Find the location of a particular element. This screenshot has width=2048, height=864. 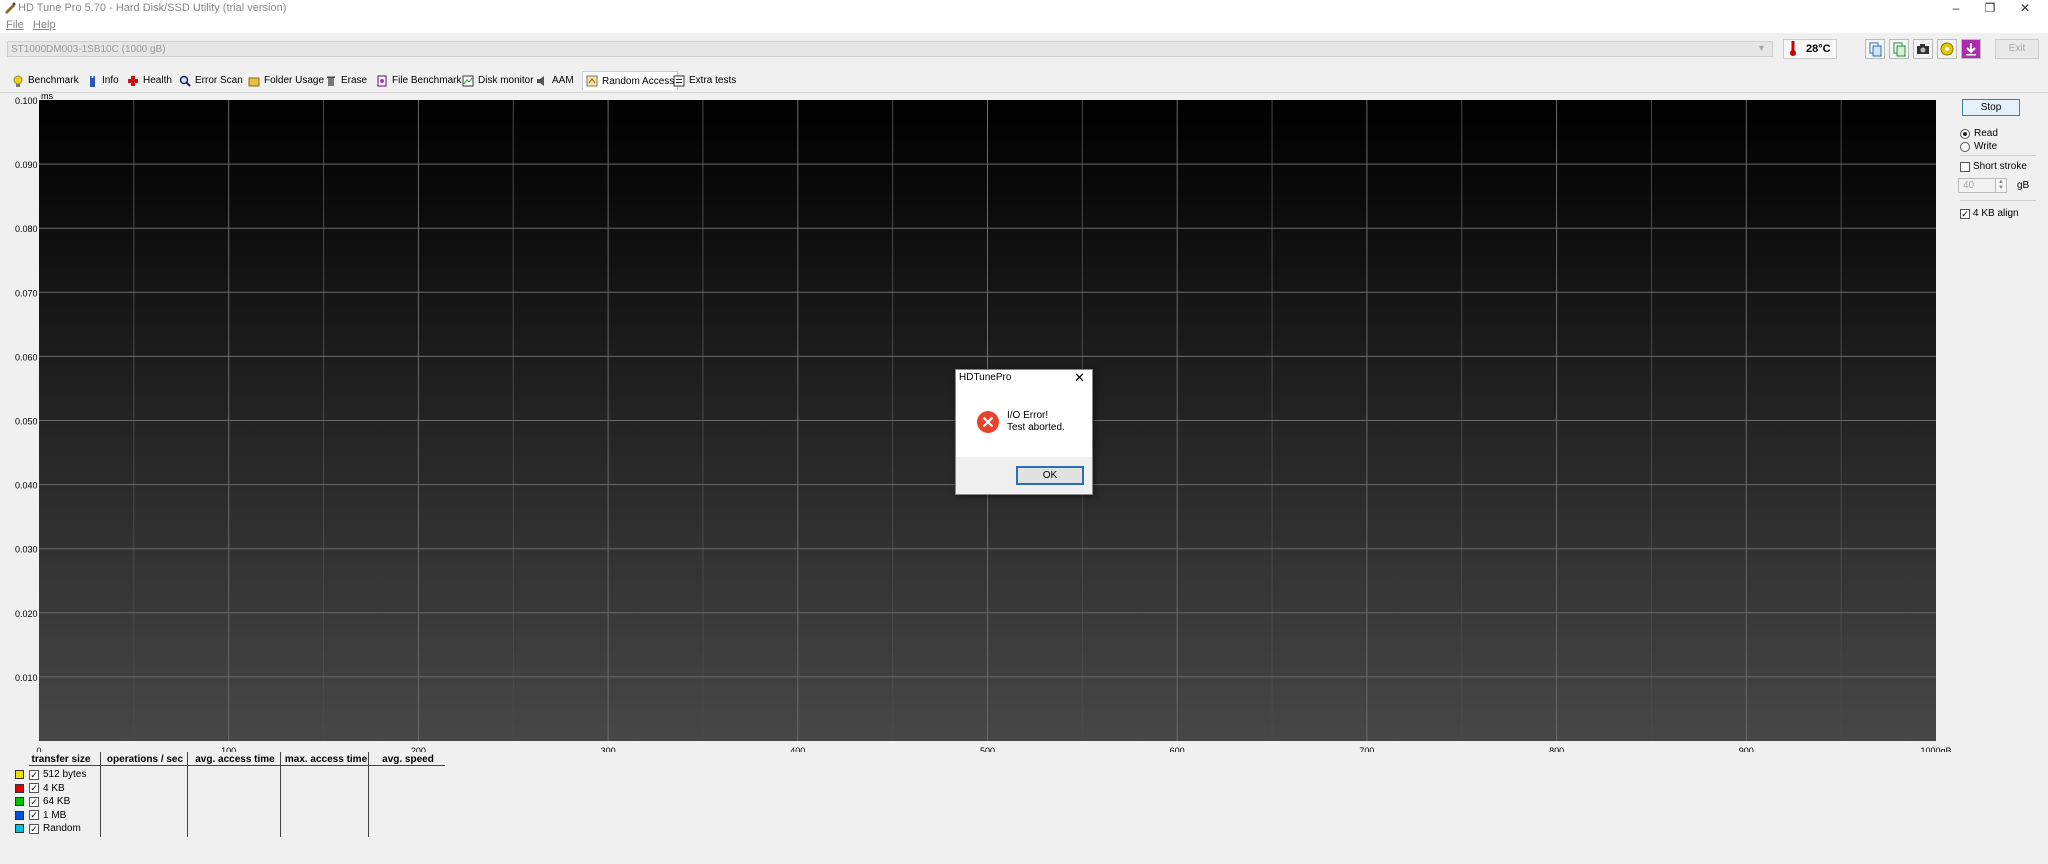

tab-health: Health is located at coordinates (149, 80).